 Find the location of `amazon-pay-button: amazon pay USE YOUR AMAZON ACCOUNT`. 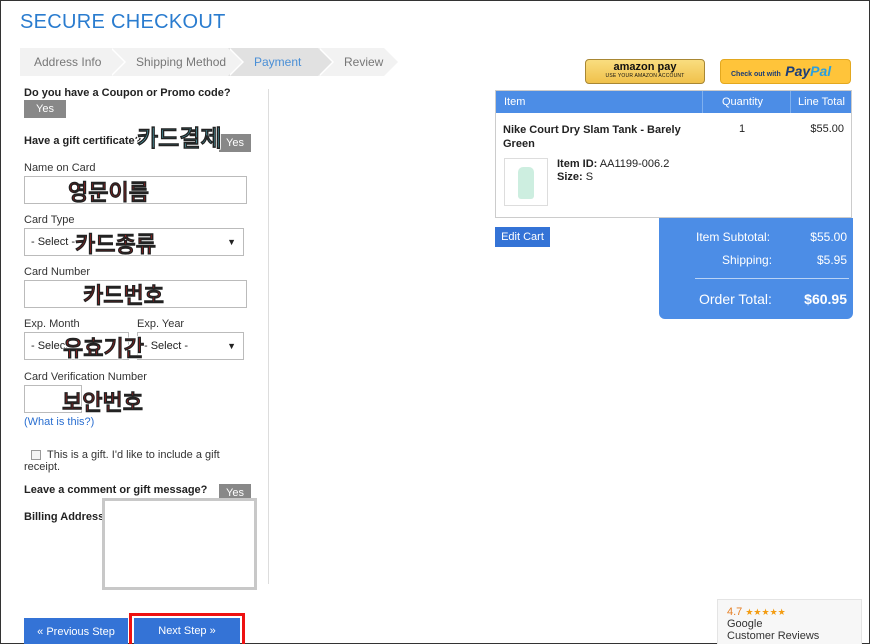

amazon-pay-button: amazon pay USE YOUR AMAZON ACCOUNT is located at coordinates (645, 71).